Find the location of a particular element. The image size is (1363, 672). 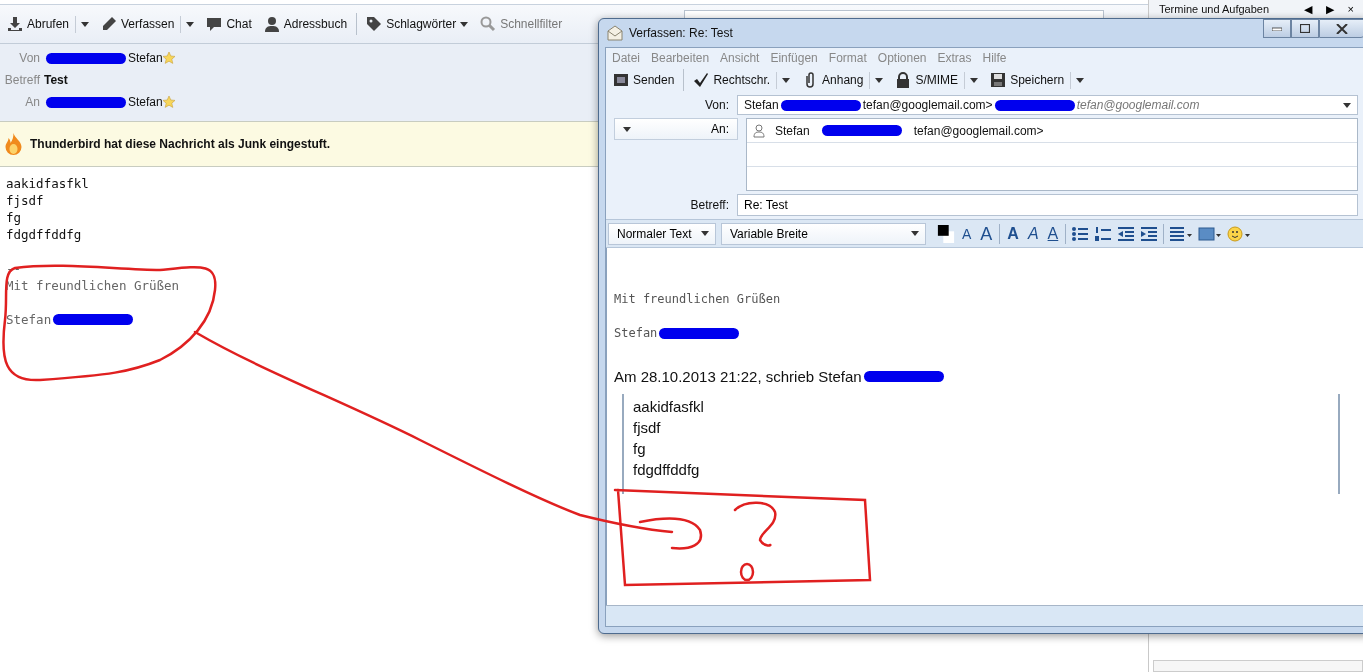

message-line: fjsdf is located at coordinates (25, 200).